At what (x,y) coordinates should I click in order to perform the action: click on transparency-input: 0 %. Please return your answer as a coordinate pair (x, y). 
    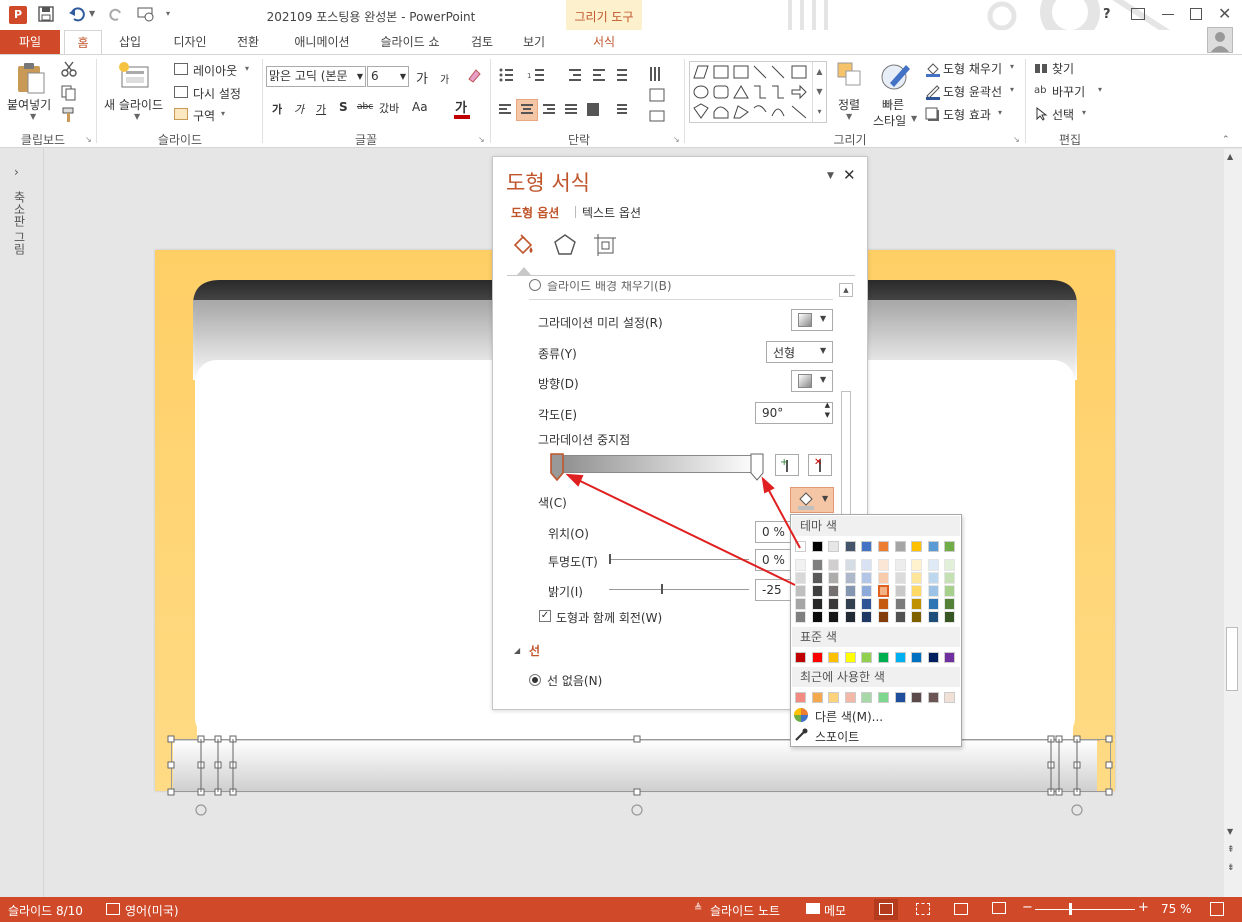
    Looking at the image, I should click on (773, 560).